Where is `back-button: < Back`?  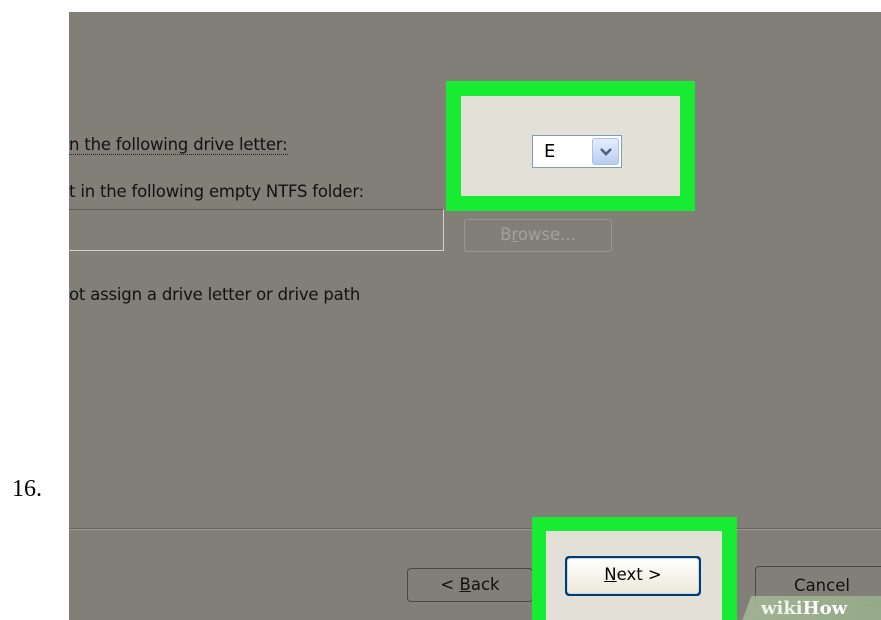
back-button: < Back is located at coordinates (470, 585).